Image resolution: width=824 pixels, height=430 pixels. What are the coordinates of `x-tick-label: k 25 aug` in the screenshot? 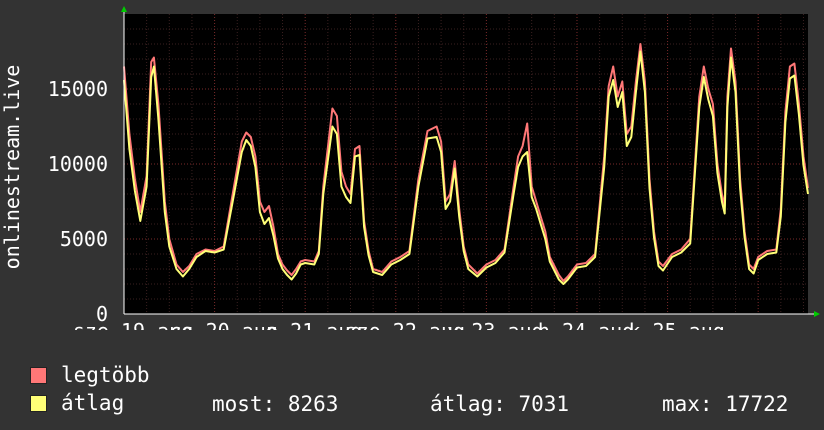 It's located at (676, 324).